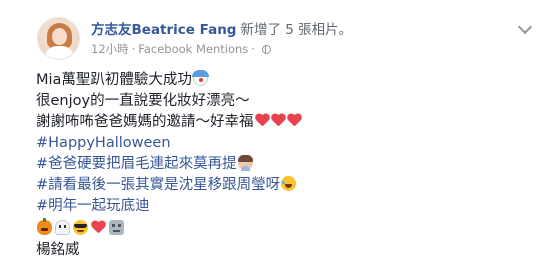 Image resolution: width=555 pixels, height=271 pixels. Describe the element at coordinates (110, 49) in the screenshot. I see `post-timestamp: 12小時` at that location.